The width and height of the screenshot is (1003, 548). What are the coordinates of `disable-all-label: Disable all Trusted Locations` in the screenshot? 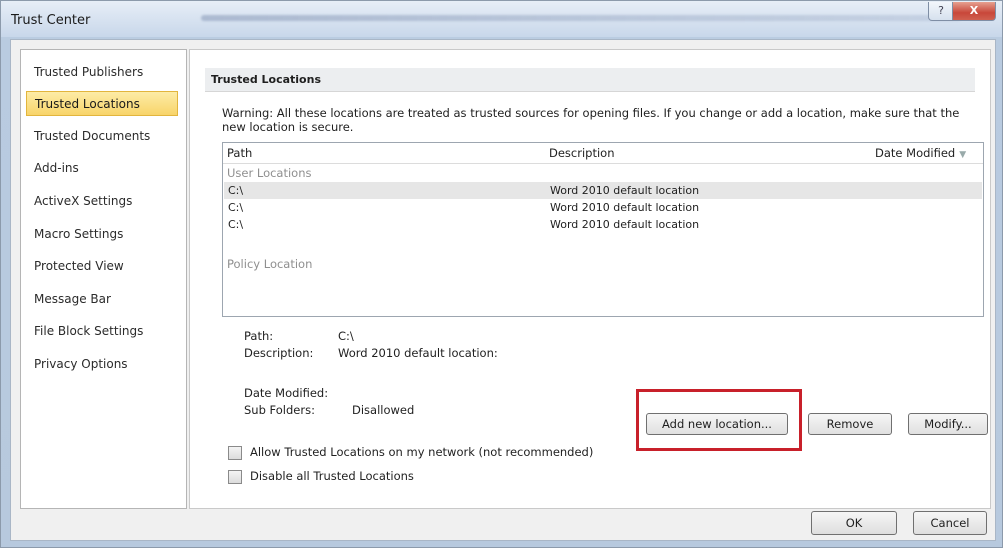 It's located at (332, 476).